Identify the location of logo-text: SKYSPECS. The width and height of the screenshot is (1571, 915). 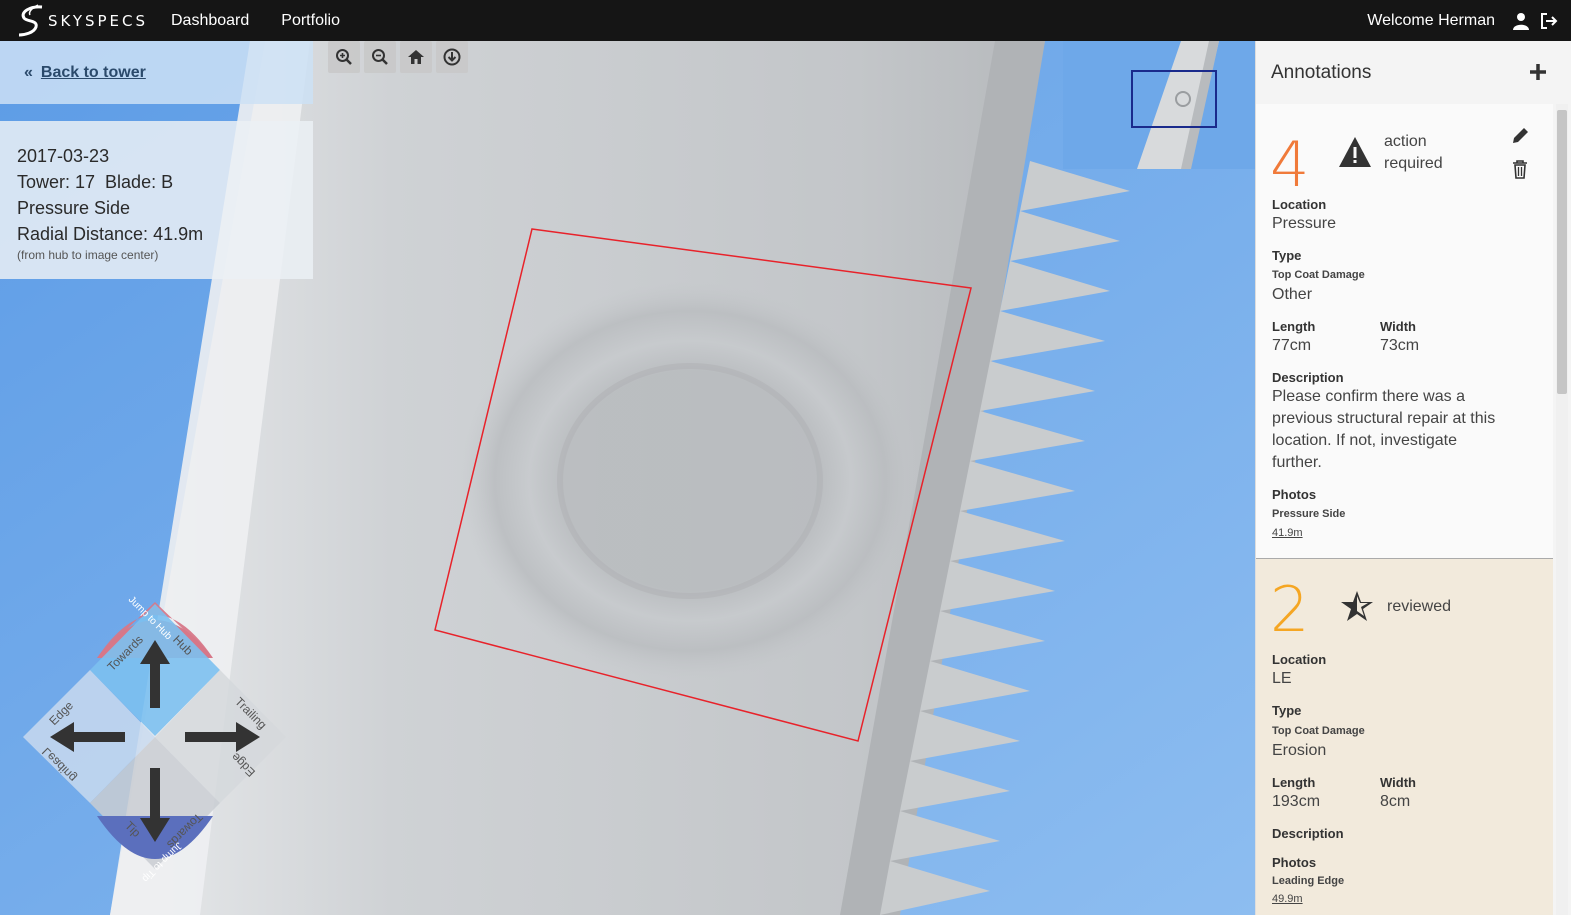
(98, 20).